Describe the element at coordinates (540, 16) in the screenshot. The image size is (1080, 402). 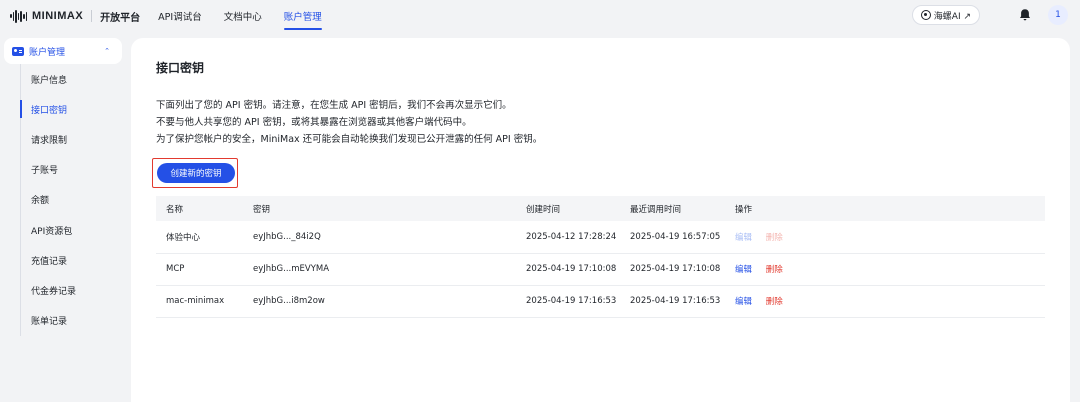
I see `top-bar: MINIMAX 开放平台 API调试台 文档中心 账户管理 海螺AI ↗ 1` at that location.